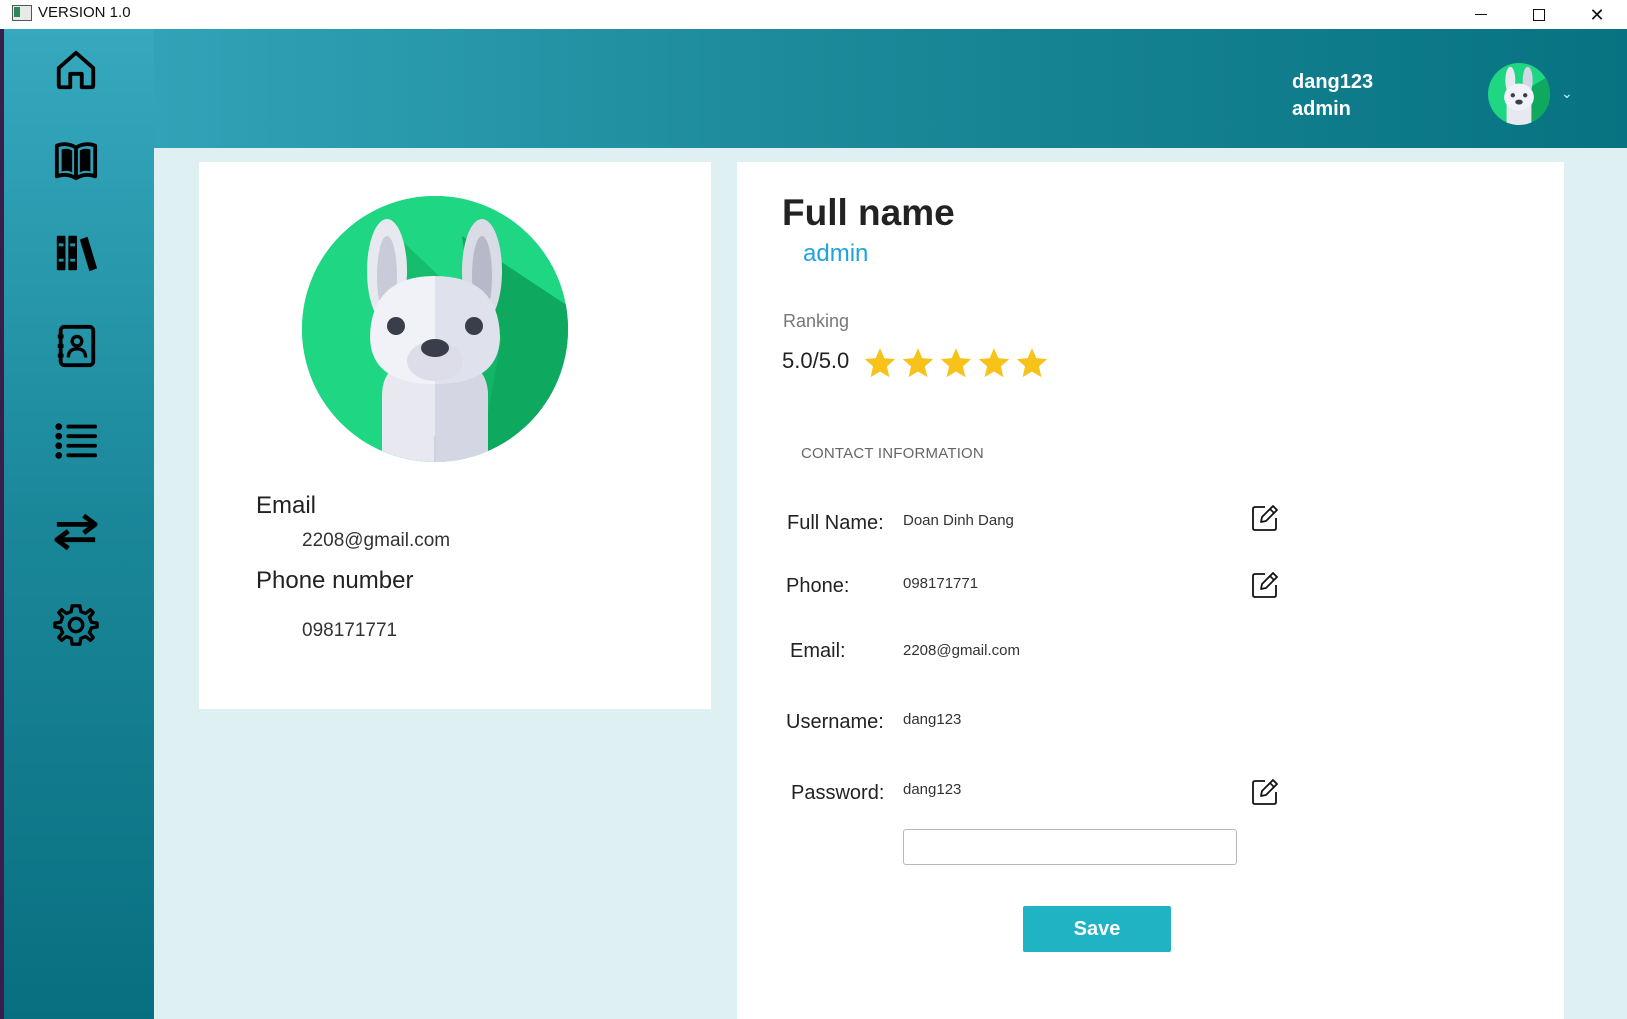  I want to click on sidebar-item-list, so click(76, 440).